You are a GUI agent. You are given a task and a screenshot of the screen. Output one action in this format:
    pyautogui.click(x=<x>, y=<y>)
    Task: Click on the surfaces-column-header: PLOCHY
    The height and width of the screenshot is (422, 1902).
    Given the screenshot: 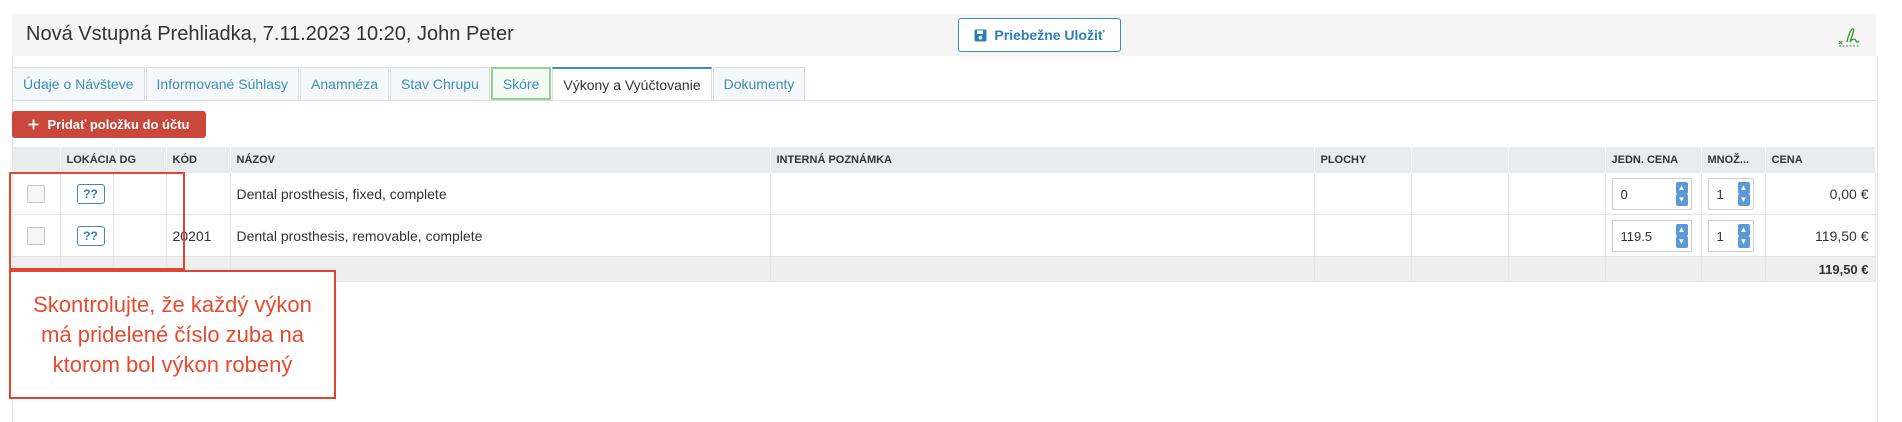 What is the action you would take?
    pyautogui.click(x=1363, y=160)
    